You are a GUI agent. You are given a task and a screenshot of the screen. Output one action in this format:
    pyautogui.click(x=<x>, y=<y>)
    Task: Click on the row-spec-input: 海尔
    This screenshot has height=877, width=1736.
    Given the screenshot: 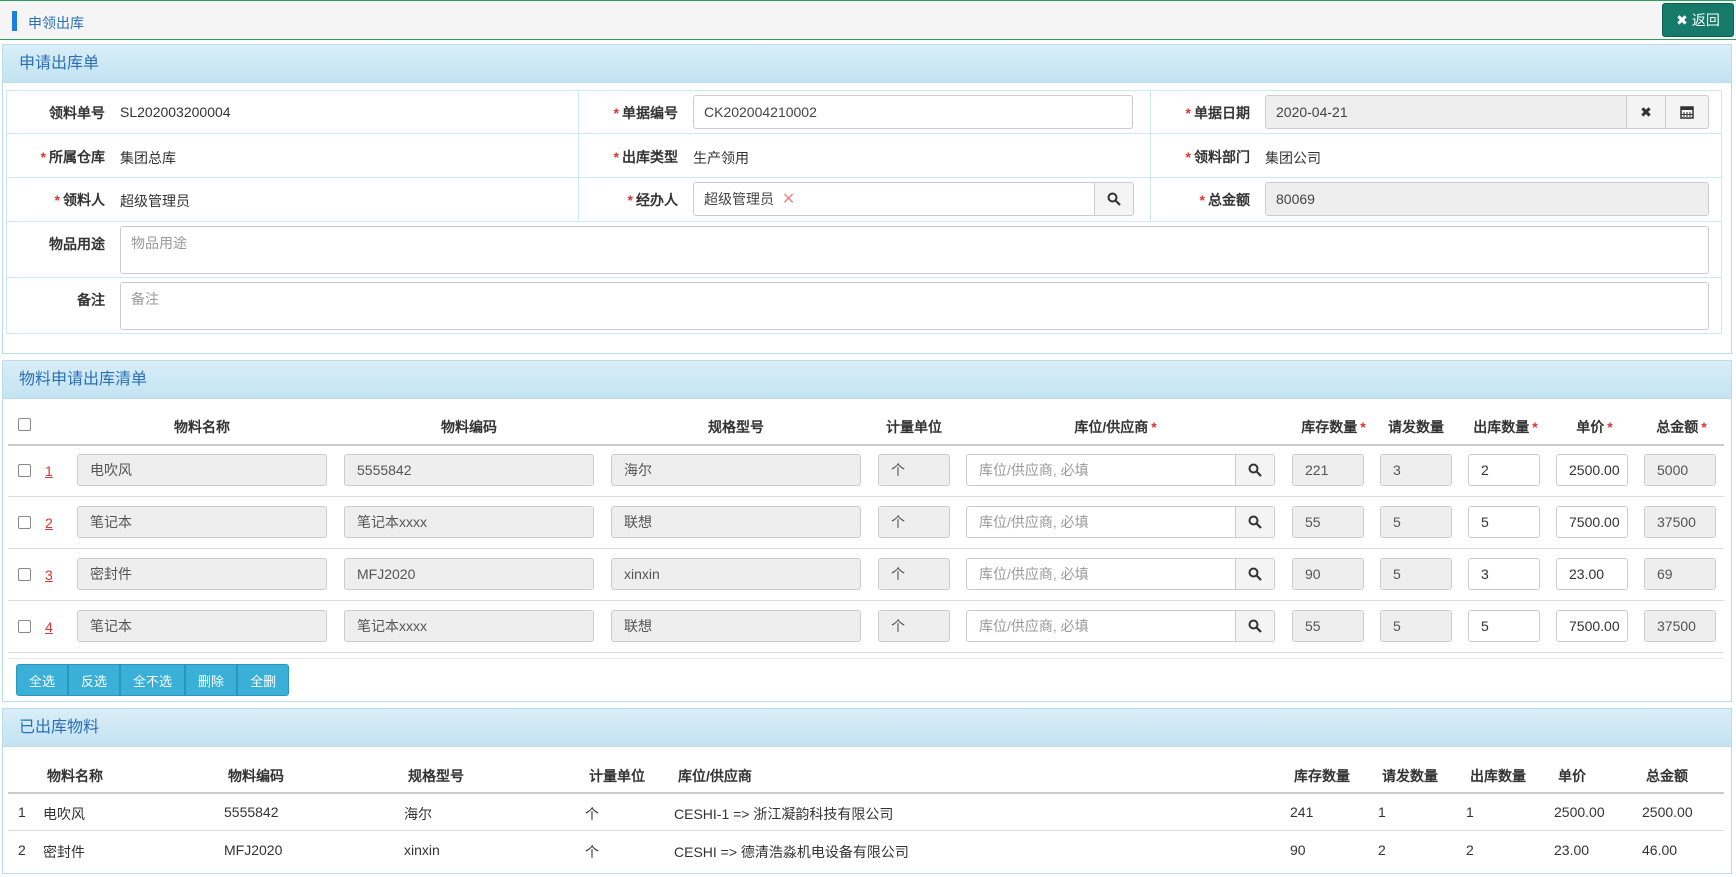 What is the action you would take?
    pyautogui.click(x=736, y=470)
    